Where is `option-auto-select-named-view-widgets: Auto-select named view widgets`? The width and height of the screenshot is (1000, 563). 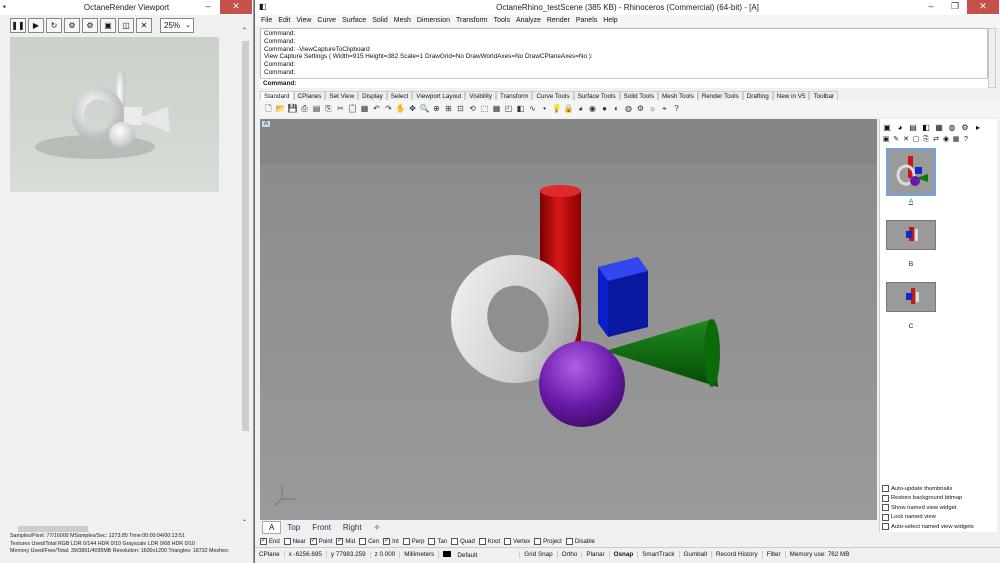
option-auto-select-named-view-widgets: Auto-select named view widgets is located at coordinates (928, 527).